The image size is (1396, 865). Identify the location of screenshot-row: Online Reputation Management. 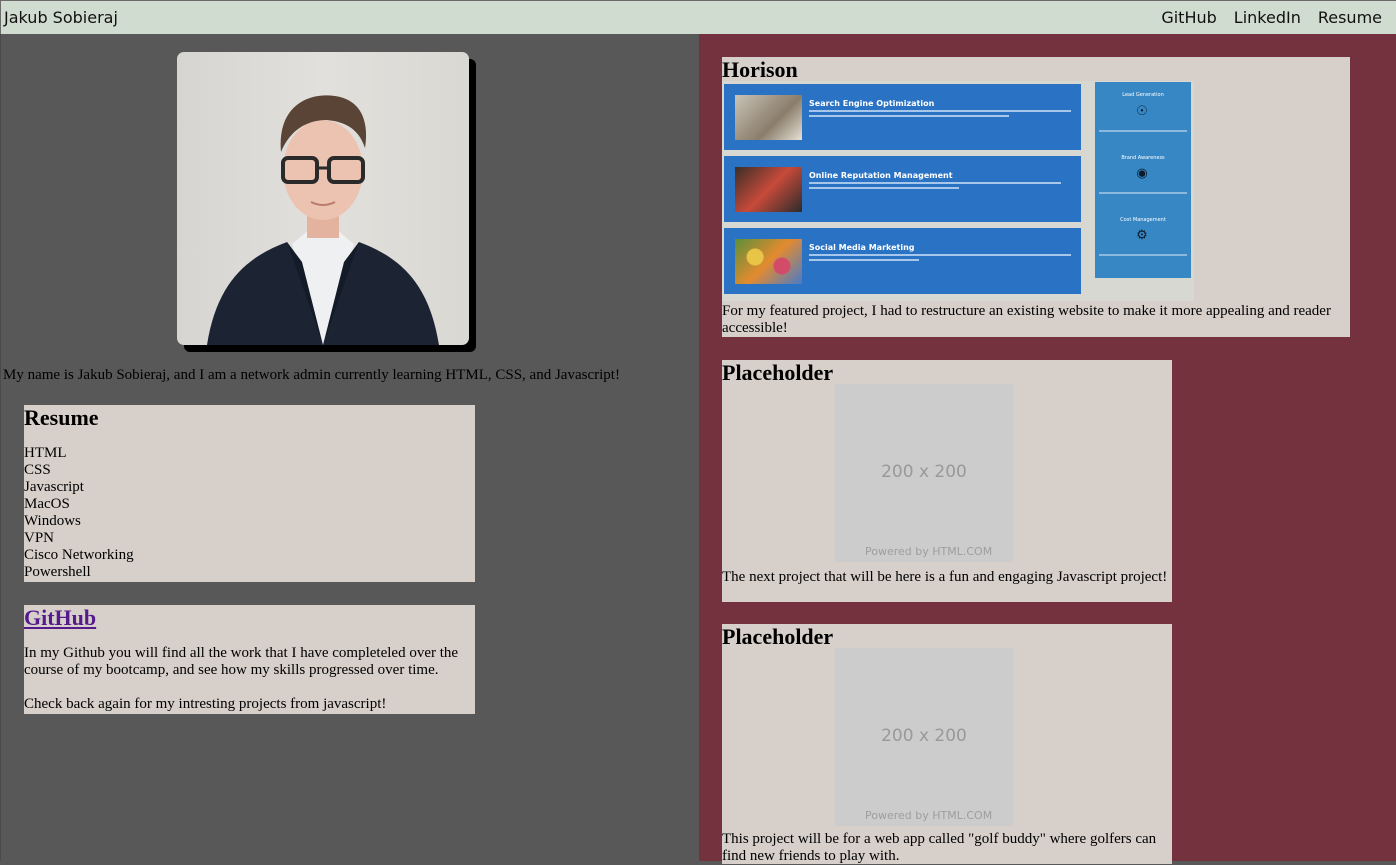
(902, 189).